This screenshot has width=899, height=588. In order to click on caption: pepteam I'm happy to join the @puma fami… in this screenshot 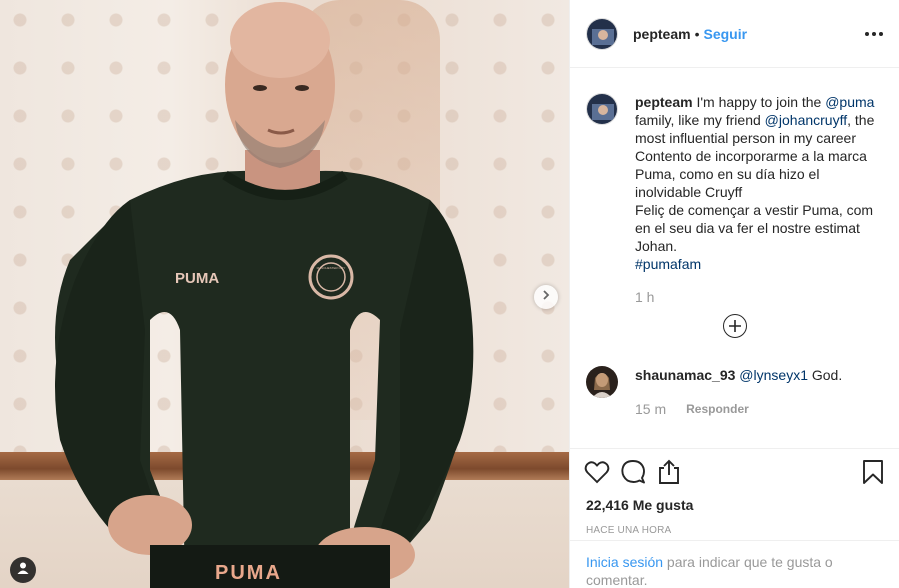, I will do `click(735, 199)`.